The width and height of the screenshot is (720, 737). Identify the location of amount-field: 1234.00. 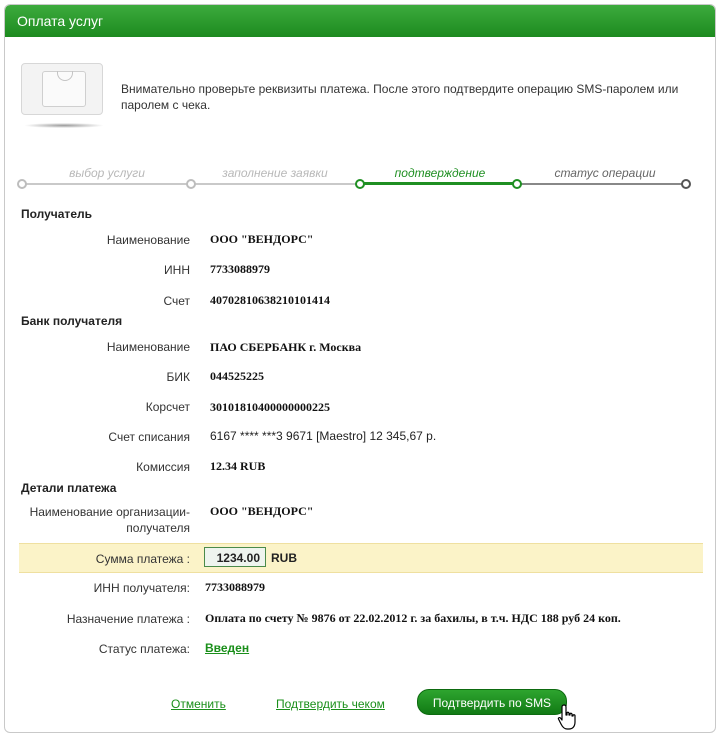
(235, 557).